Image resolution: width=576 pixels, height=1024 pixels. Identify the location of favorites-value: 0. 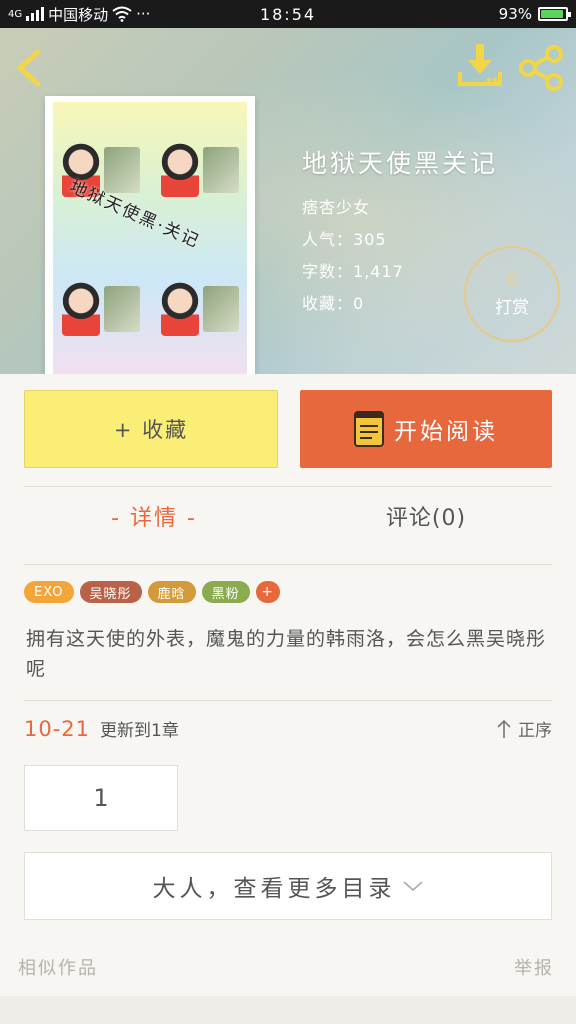
(359, 303).